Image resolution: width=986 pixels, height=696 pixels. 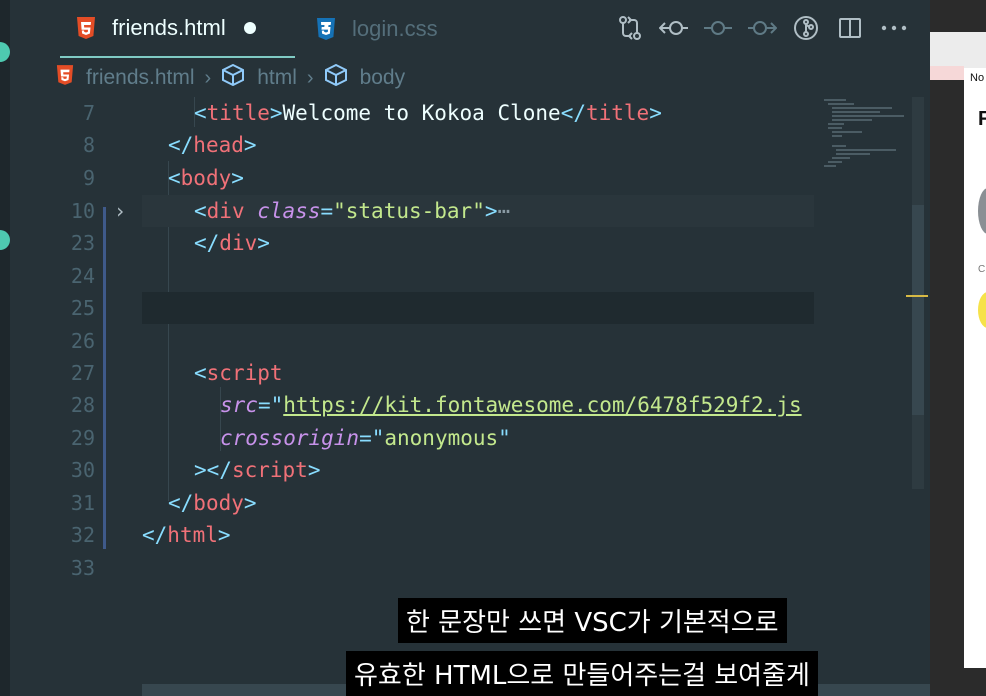 I want to click on vertical-scrollbar, so click(x=917, y=293).